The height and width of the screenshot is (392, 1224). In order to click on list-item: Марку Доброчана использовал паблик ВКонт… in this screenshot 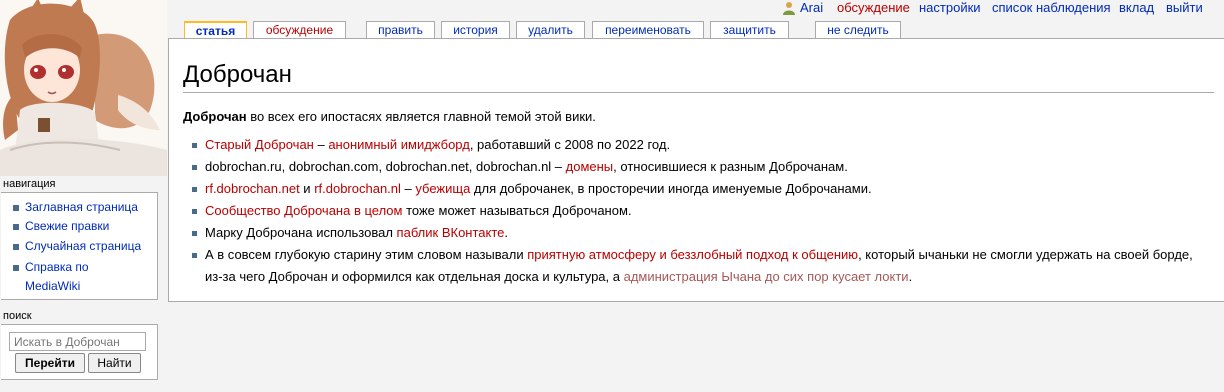, I will do `click(693, 233)`.